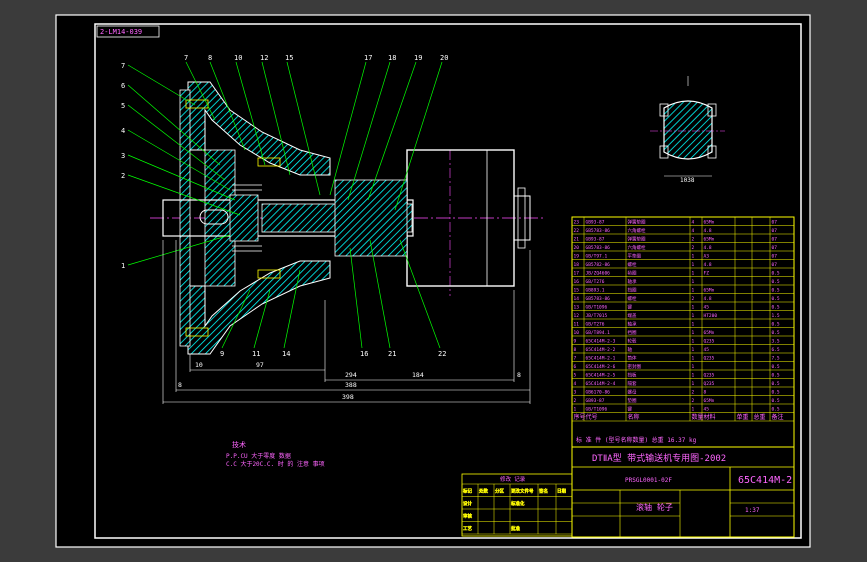 This screenshot has height=562, width=867. I want to click on bom-header-cell: 名称, so click(634, 417).